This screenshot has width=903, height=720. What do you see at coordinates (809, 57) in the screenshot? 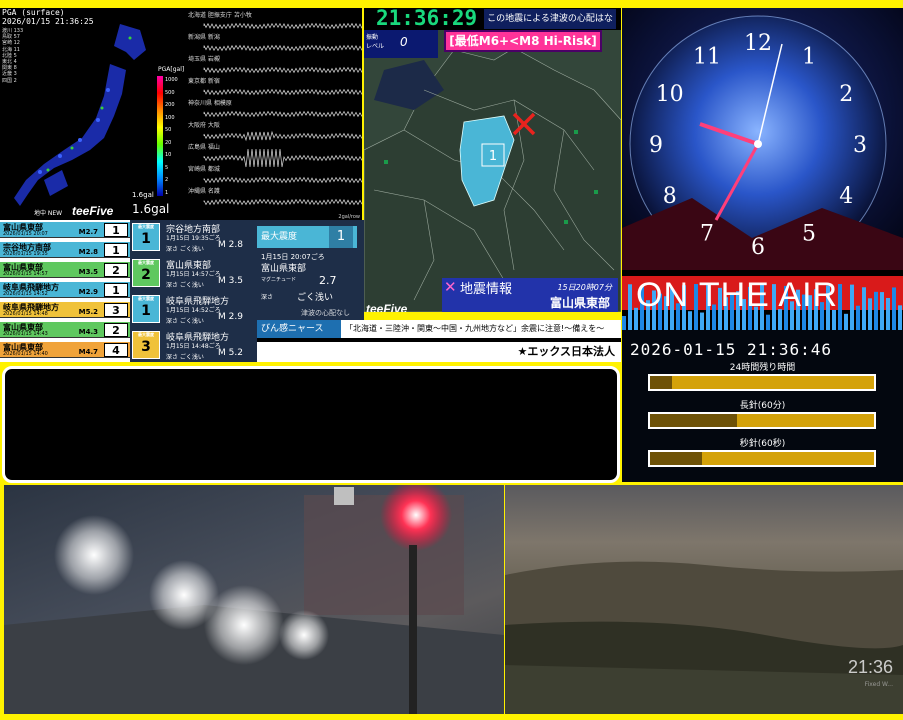
I see `clock-numeral: 1` at bounding box center [809, 57].